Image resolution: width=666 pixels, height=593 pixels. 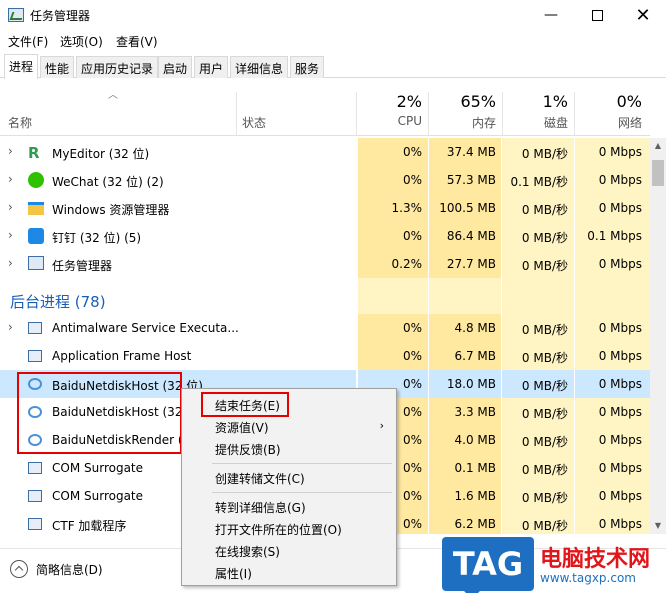 I want to click on ctx-search-online: 在线搜索(S), so click(x=247, y=551).